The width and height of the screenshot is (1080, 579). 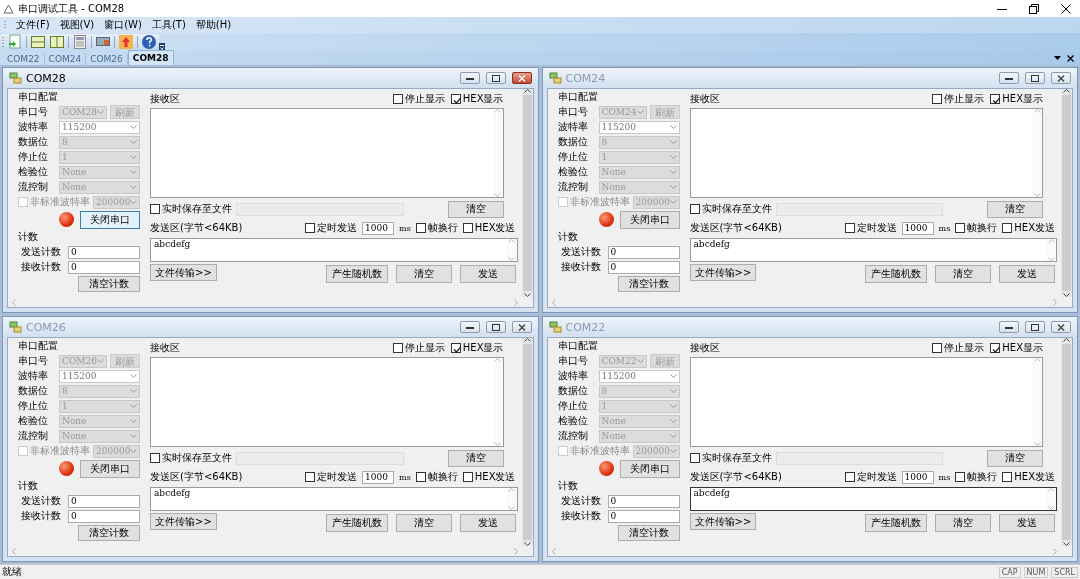 I want to click on document-tab: COM28, so click(x=150, y=57).